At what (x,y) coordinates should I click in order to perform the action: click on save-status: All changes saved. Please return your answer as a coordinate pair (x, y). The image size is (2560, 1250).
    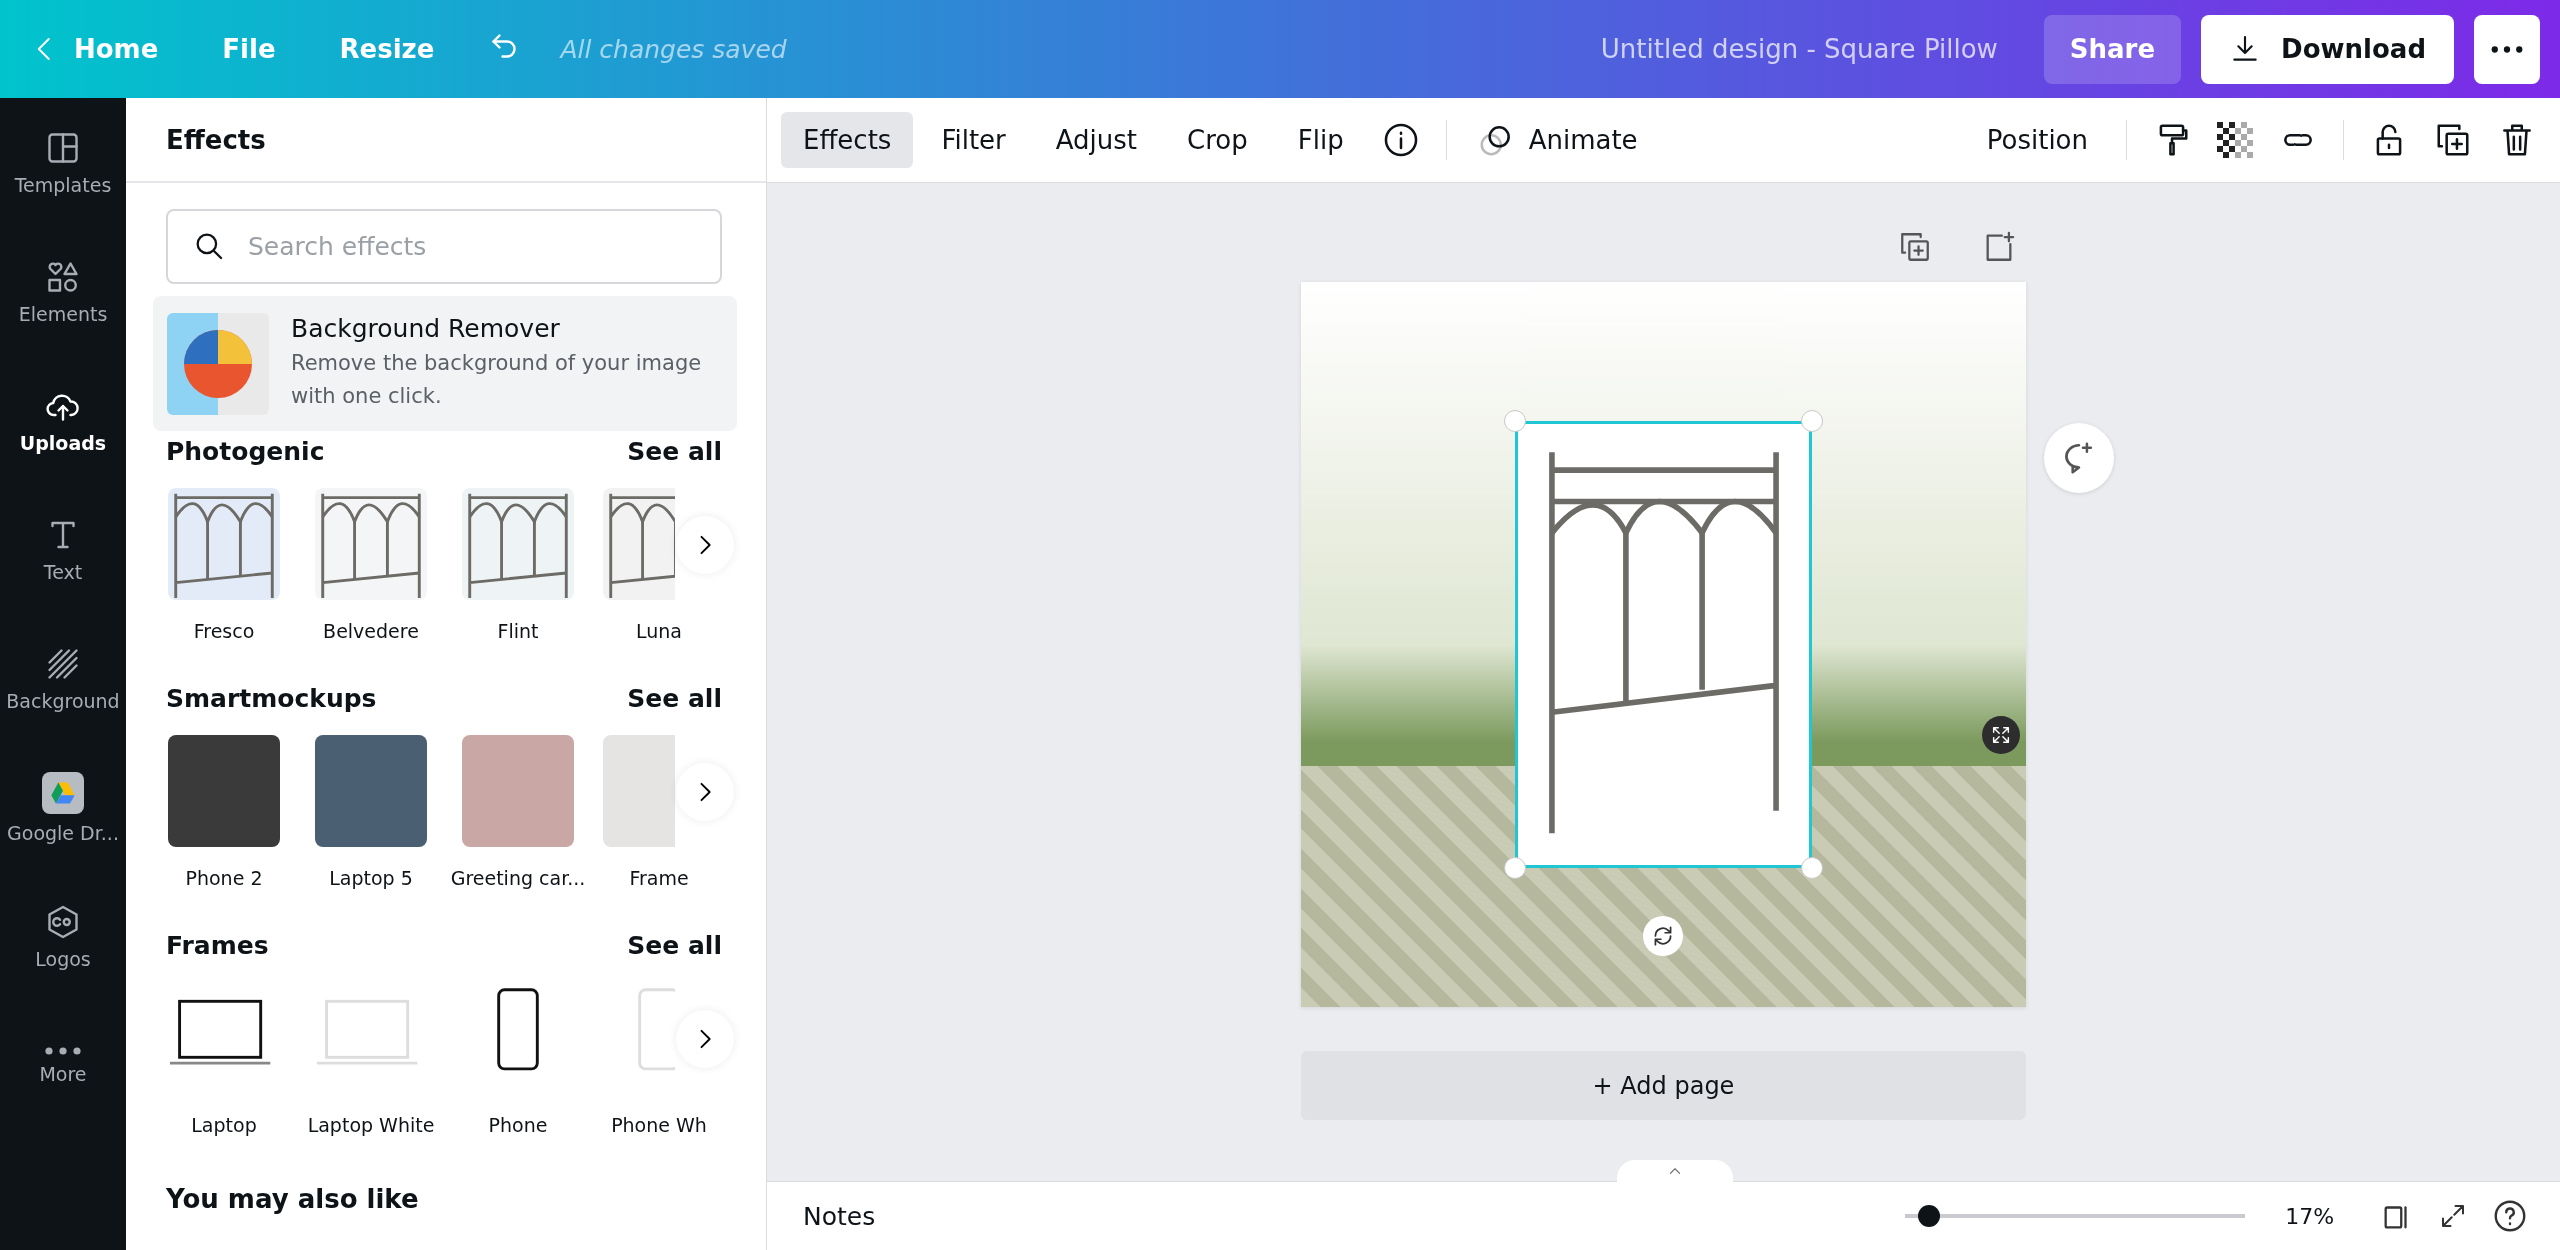
    Looking at the image, I should click on (673, 49).